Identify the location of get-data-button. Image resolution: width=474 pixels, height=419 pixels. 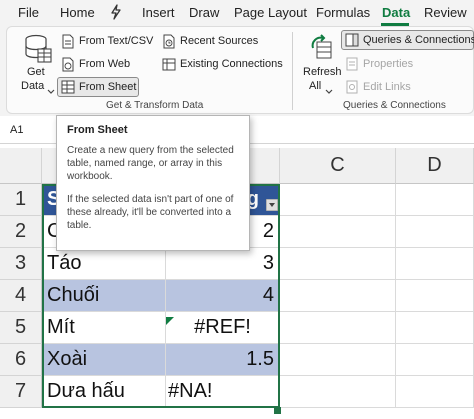
(38, 51).